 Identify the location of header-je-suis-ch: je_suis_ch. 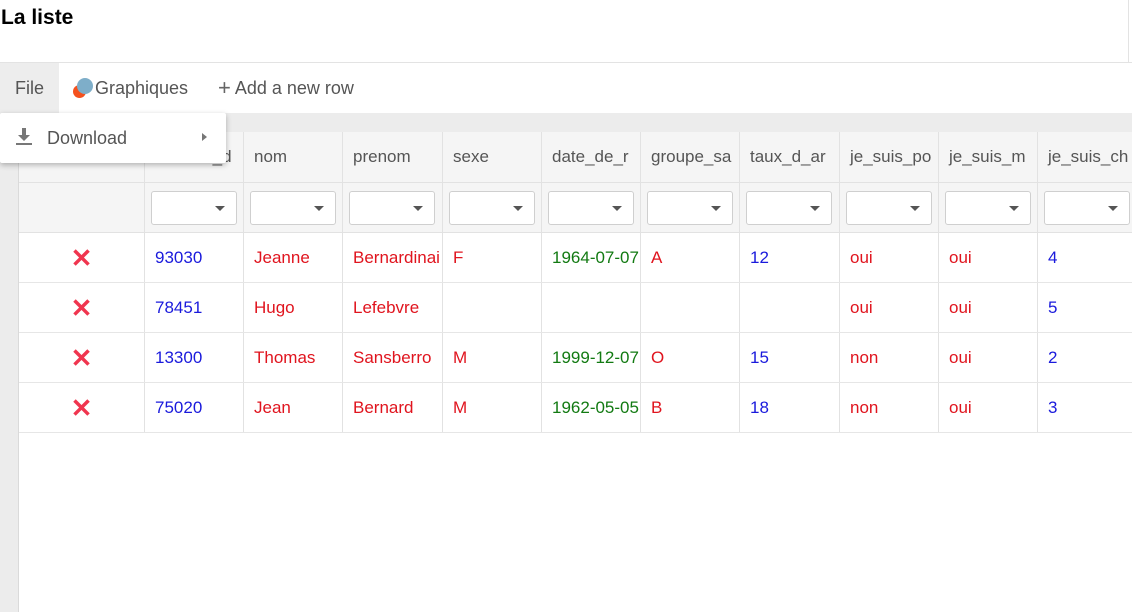
(1085, 157).